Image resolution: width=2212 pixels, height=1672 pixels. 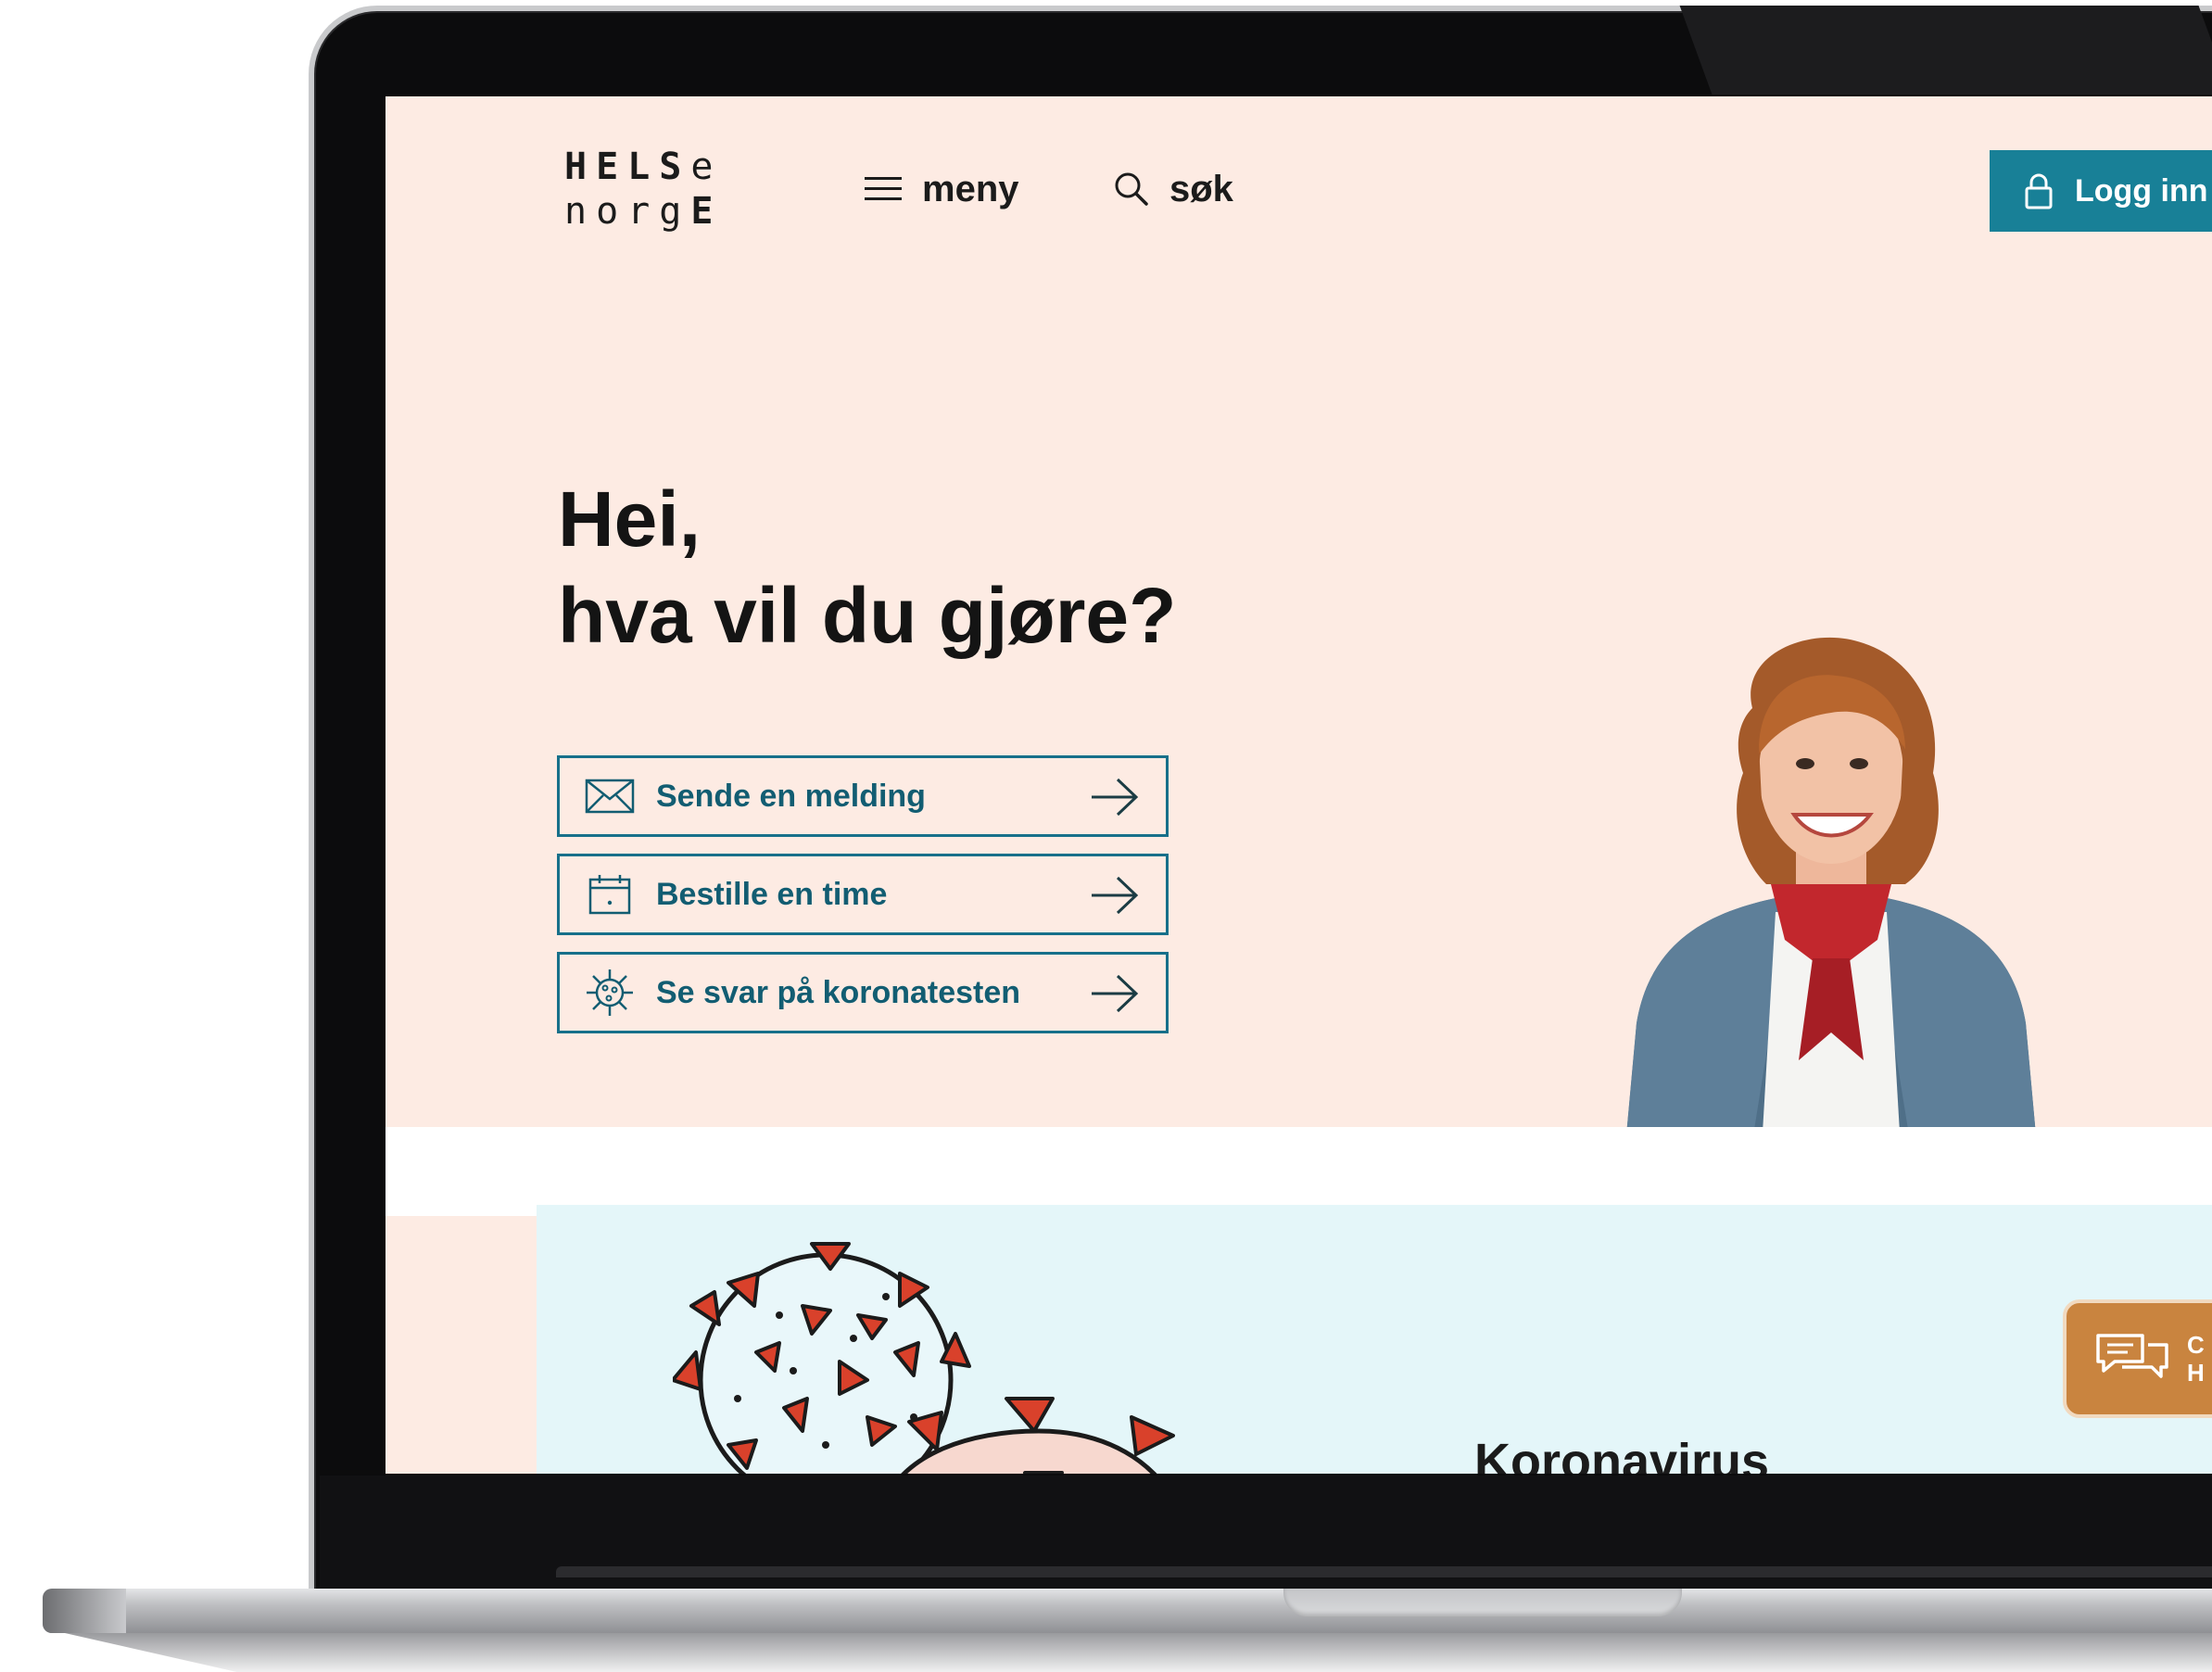 What do you see at coordinates (627, 167) in the screenshot?
I see `logo-text-part: HELS` at bounding box center [627, 167].